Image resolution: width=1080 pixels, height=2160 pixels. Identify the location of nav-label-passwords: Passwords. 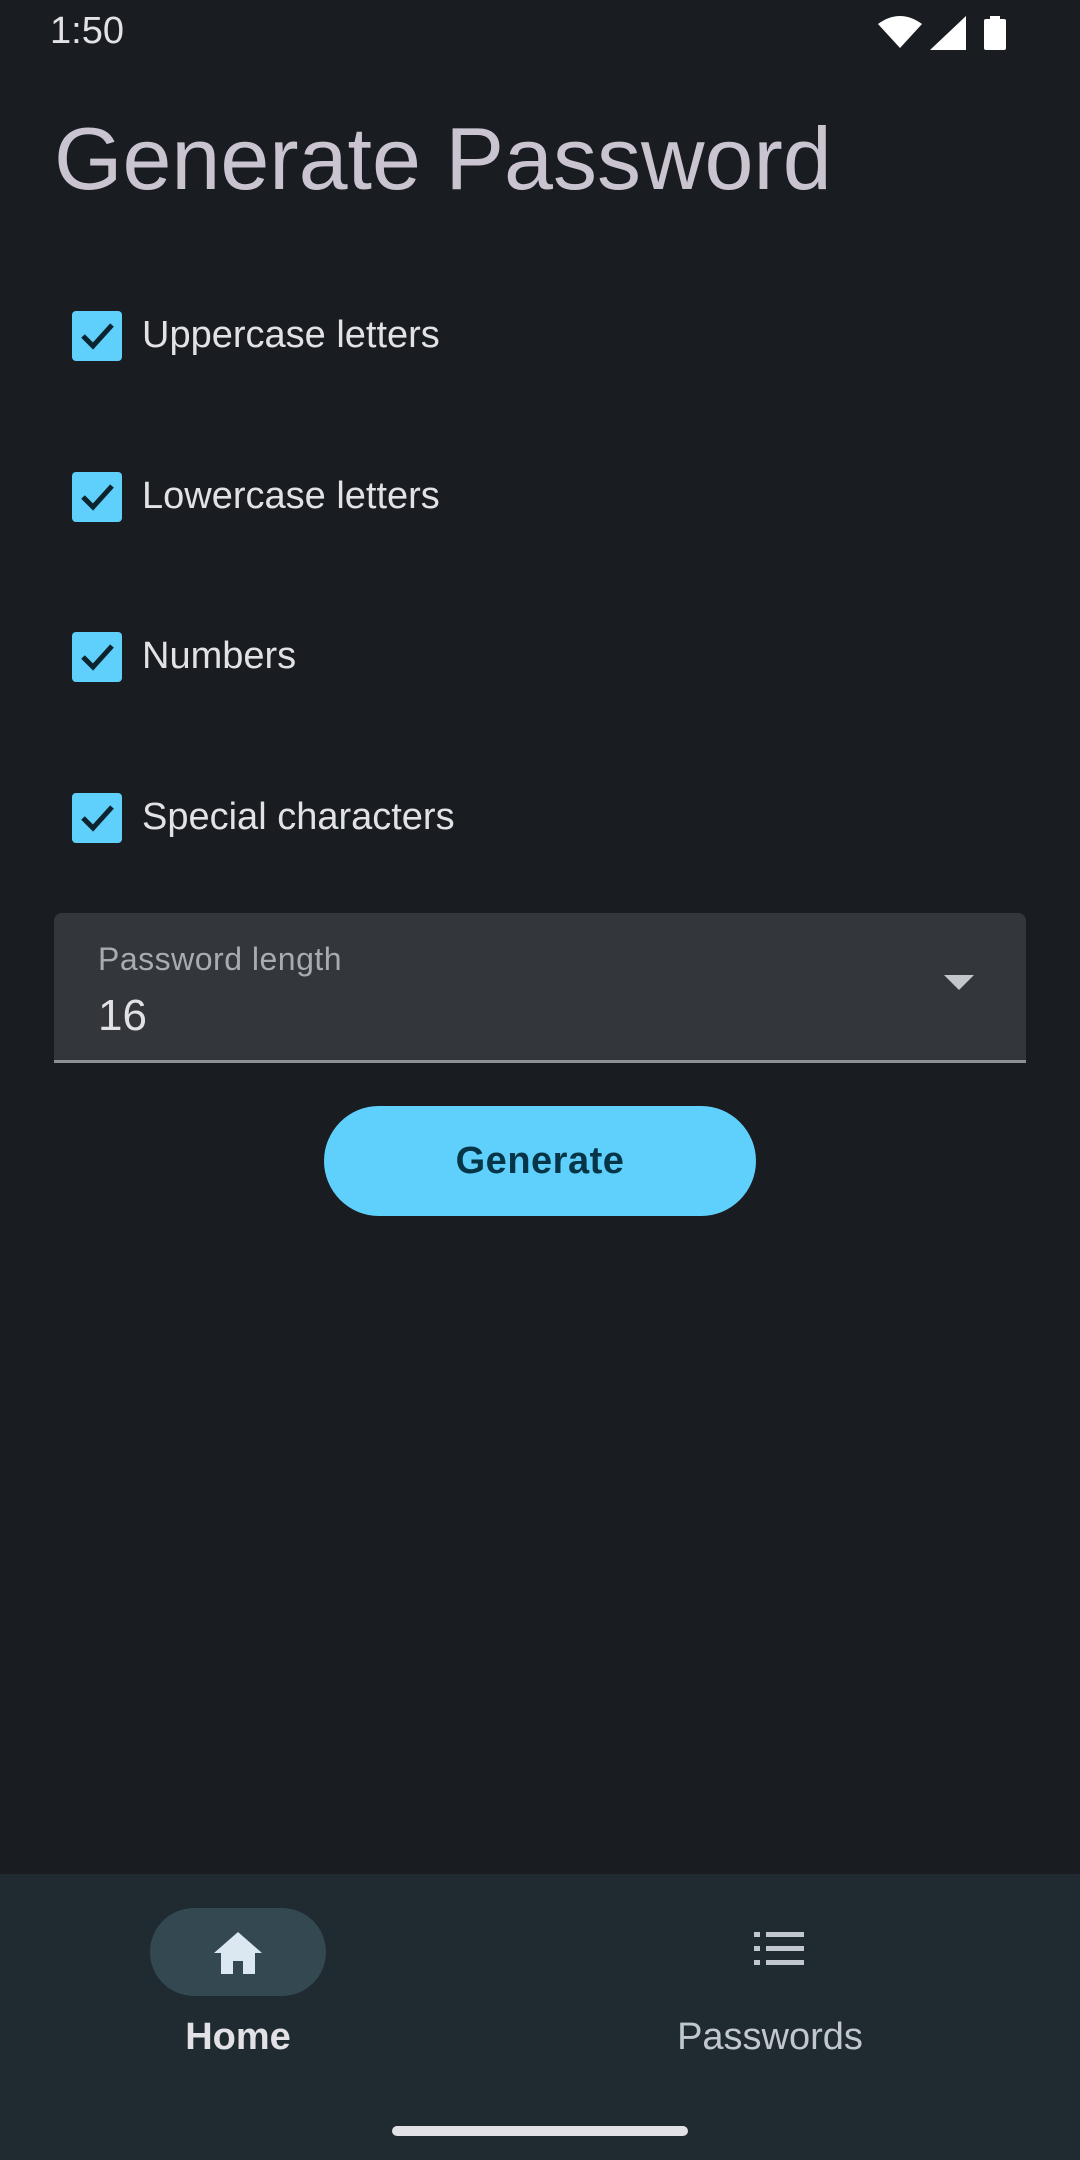
(770, 2037).